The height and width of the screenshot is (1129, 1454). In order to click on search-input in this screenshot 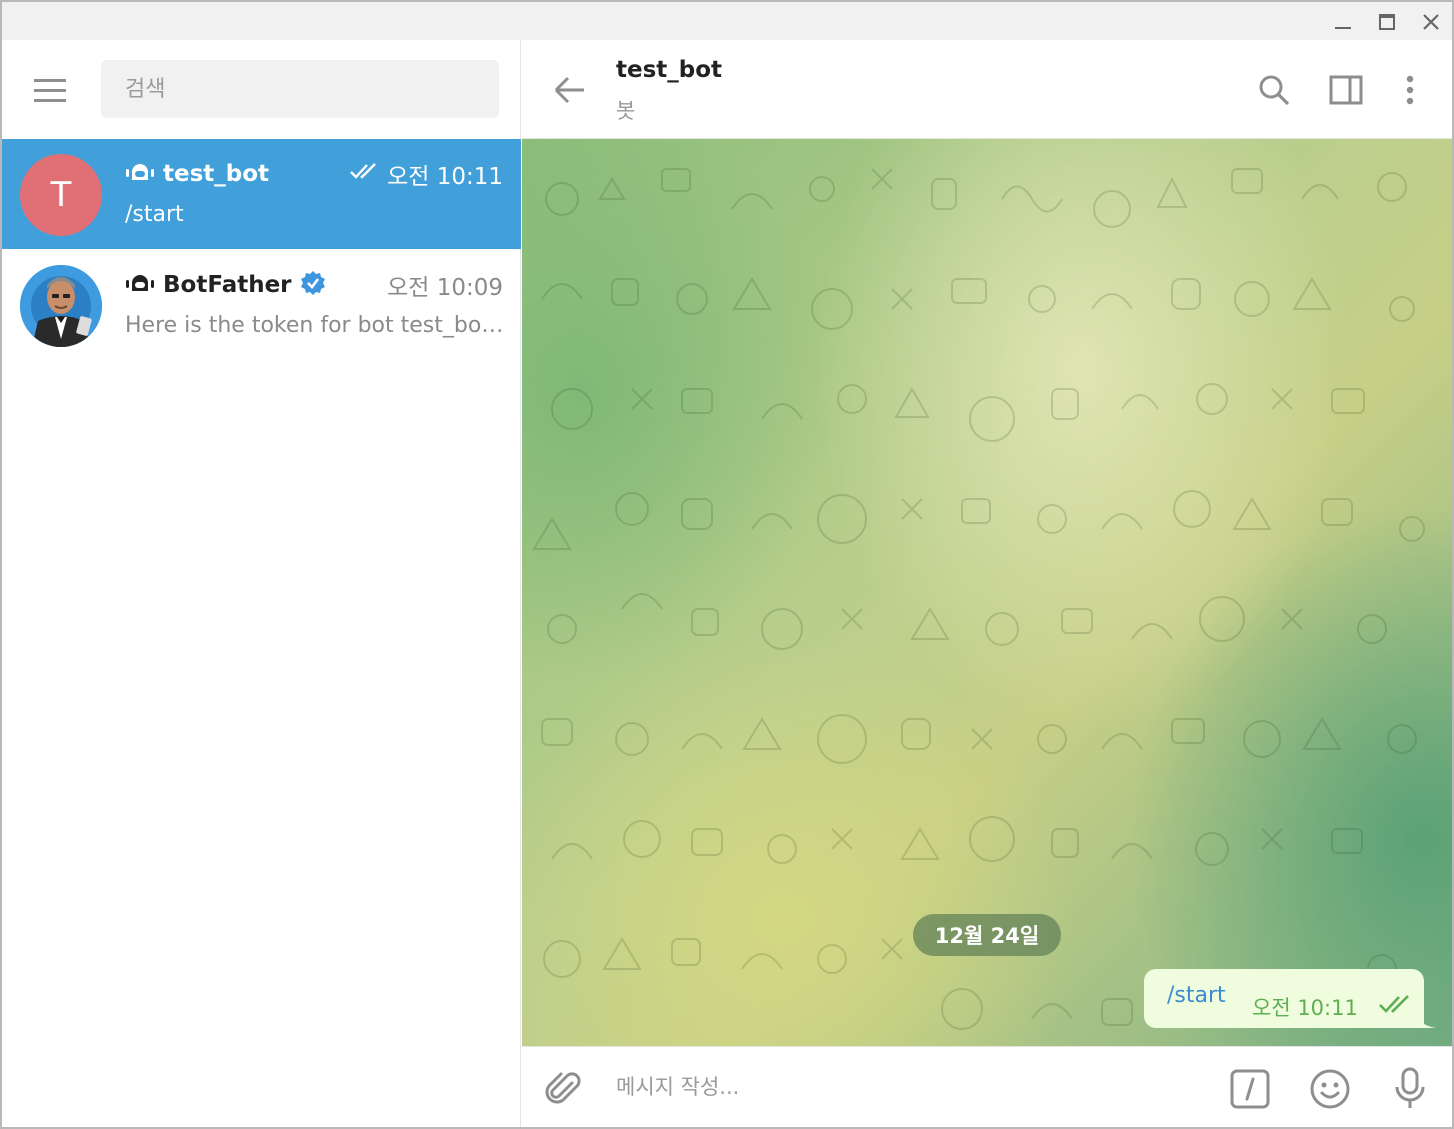, I will do `click(300, 89)`.